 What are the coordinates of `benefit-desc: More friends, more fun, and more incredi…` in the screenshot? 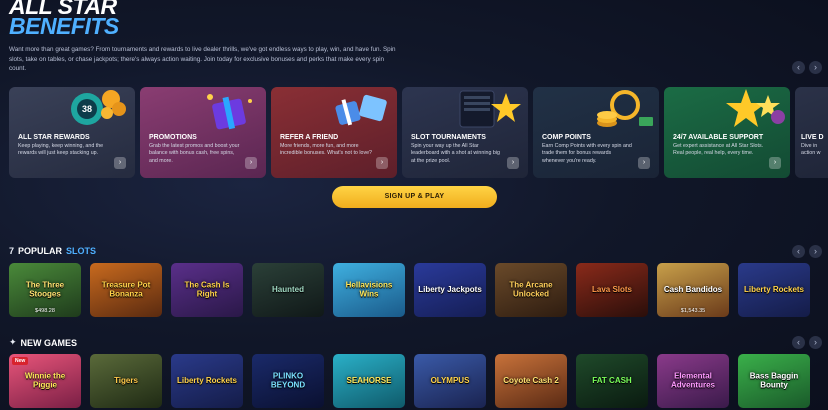 It's located at (326, 150).